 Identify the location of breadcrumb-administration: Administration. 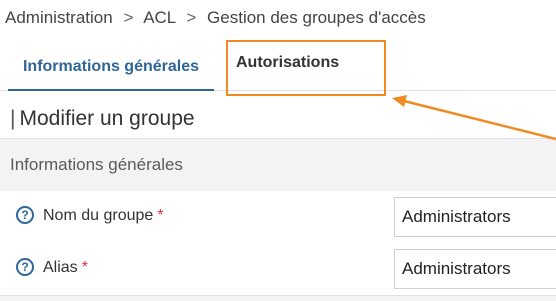
(59, 17).